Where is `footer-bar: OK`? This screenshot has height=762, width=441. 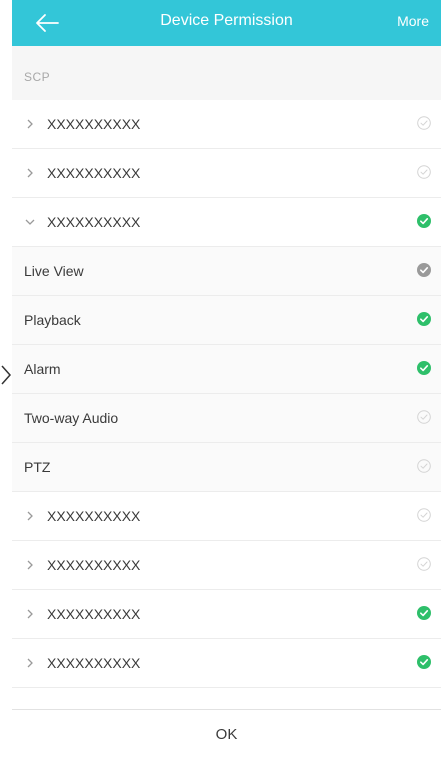
footer-bar: OK is located at coordinates (226, 735).